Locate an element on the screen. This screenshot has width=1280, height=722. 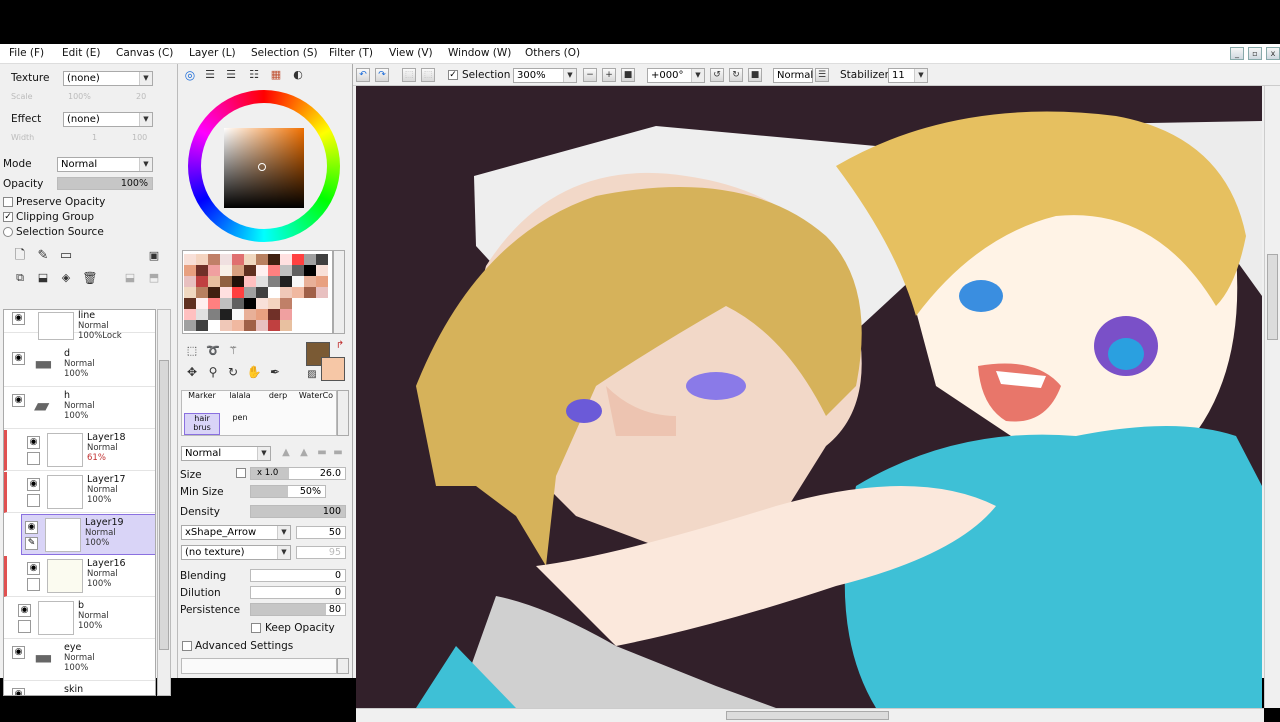
menu-window: Window (W) is located at coordinates (479, 53).